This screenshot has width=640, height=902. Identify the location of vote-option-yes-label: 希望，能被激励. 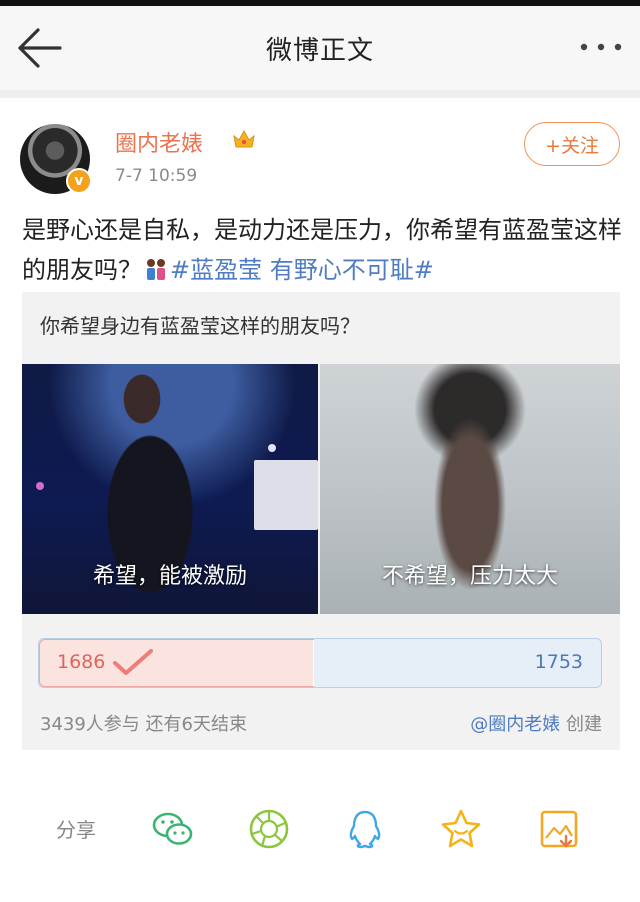
(169, 576).